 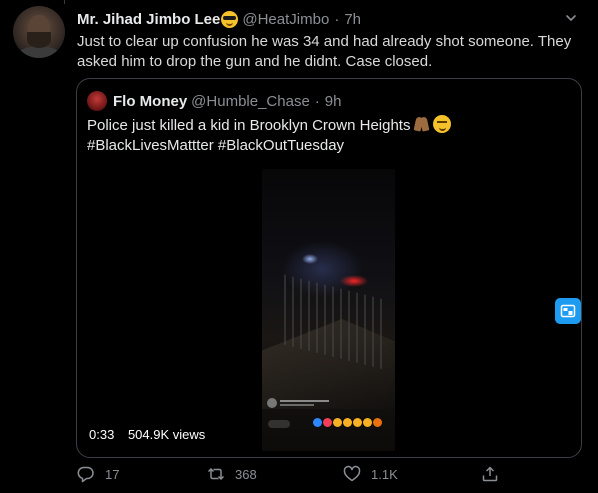 What do you see at coordinates (250, 101) in the screenshot?
I see `quoted-author-handle: @Humble_Chase` at bounding box center [250, 101].